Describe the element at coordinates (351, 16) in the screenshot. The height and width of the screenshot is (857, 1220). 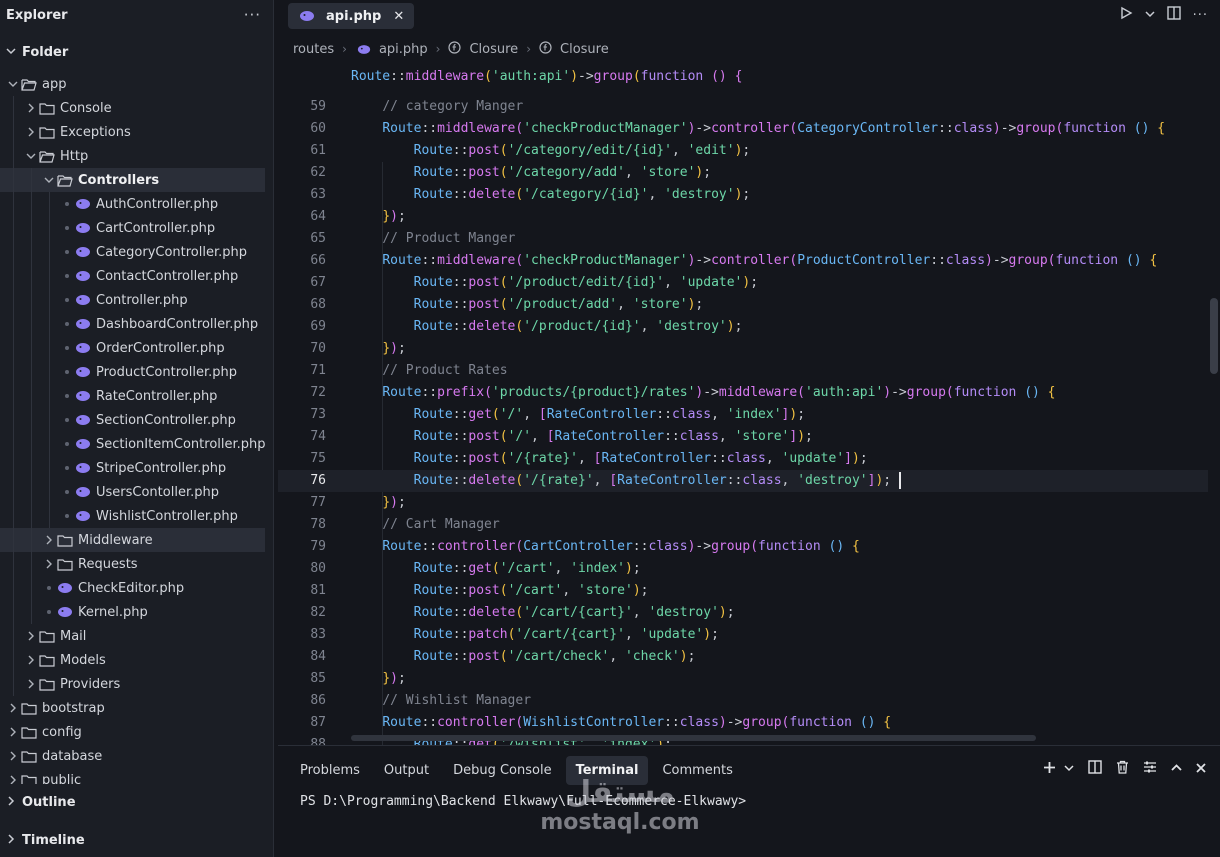
I see `tab-api-php: api.php ✕` at that location.